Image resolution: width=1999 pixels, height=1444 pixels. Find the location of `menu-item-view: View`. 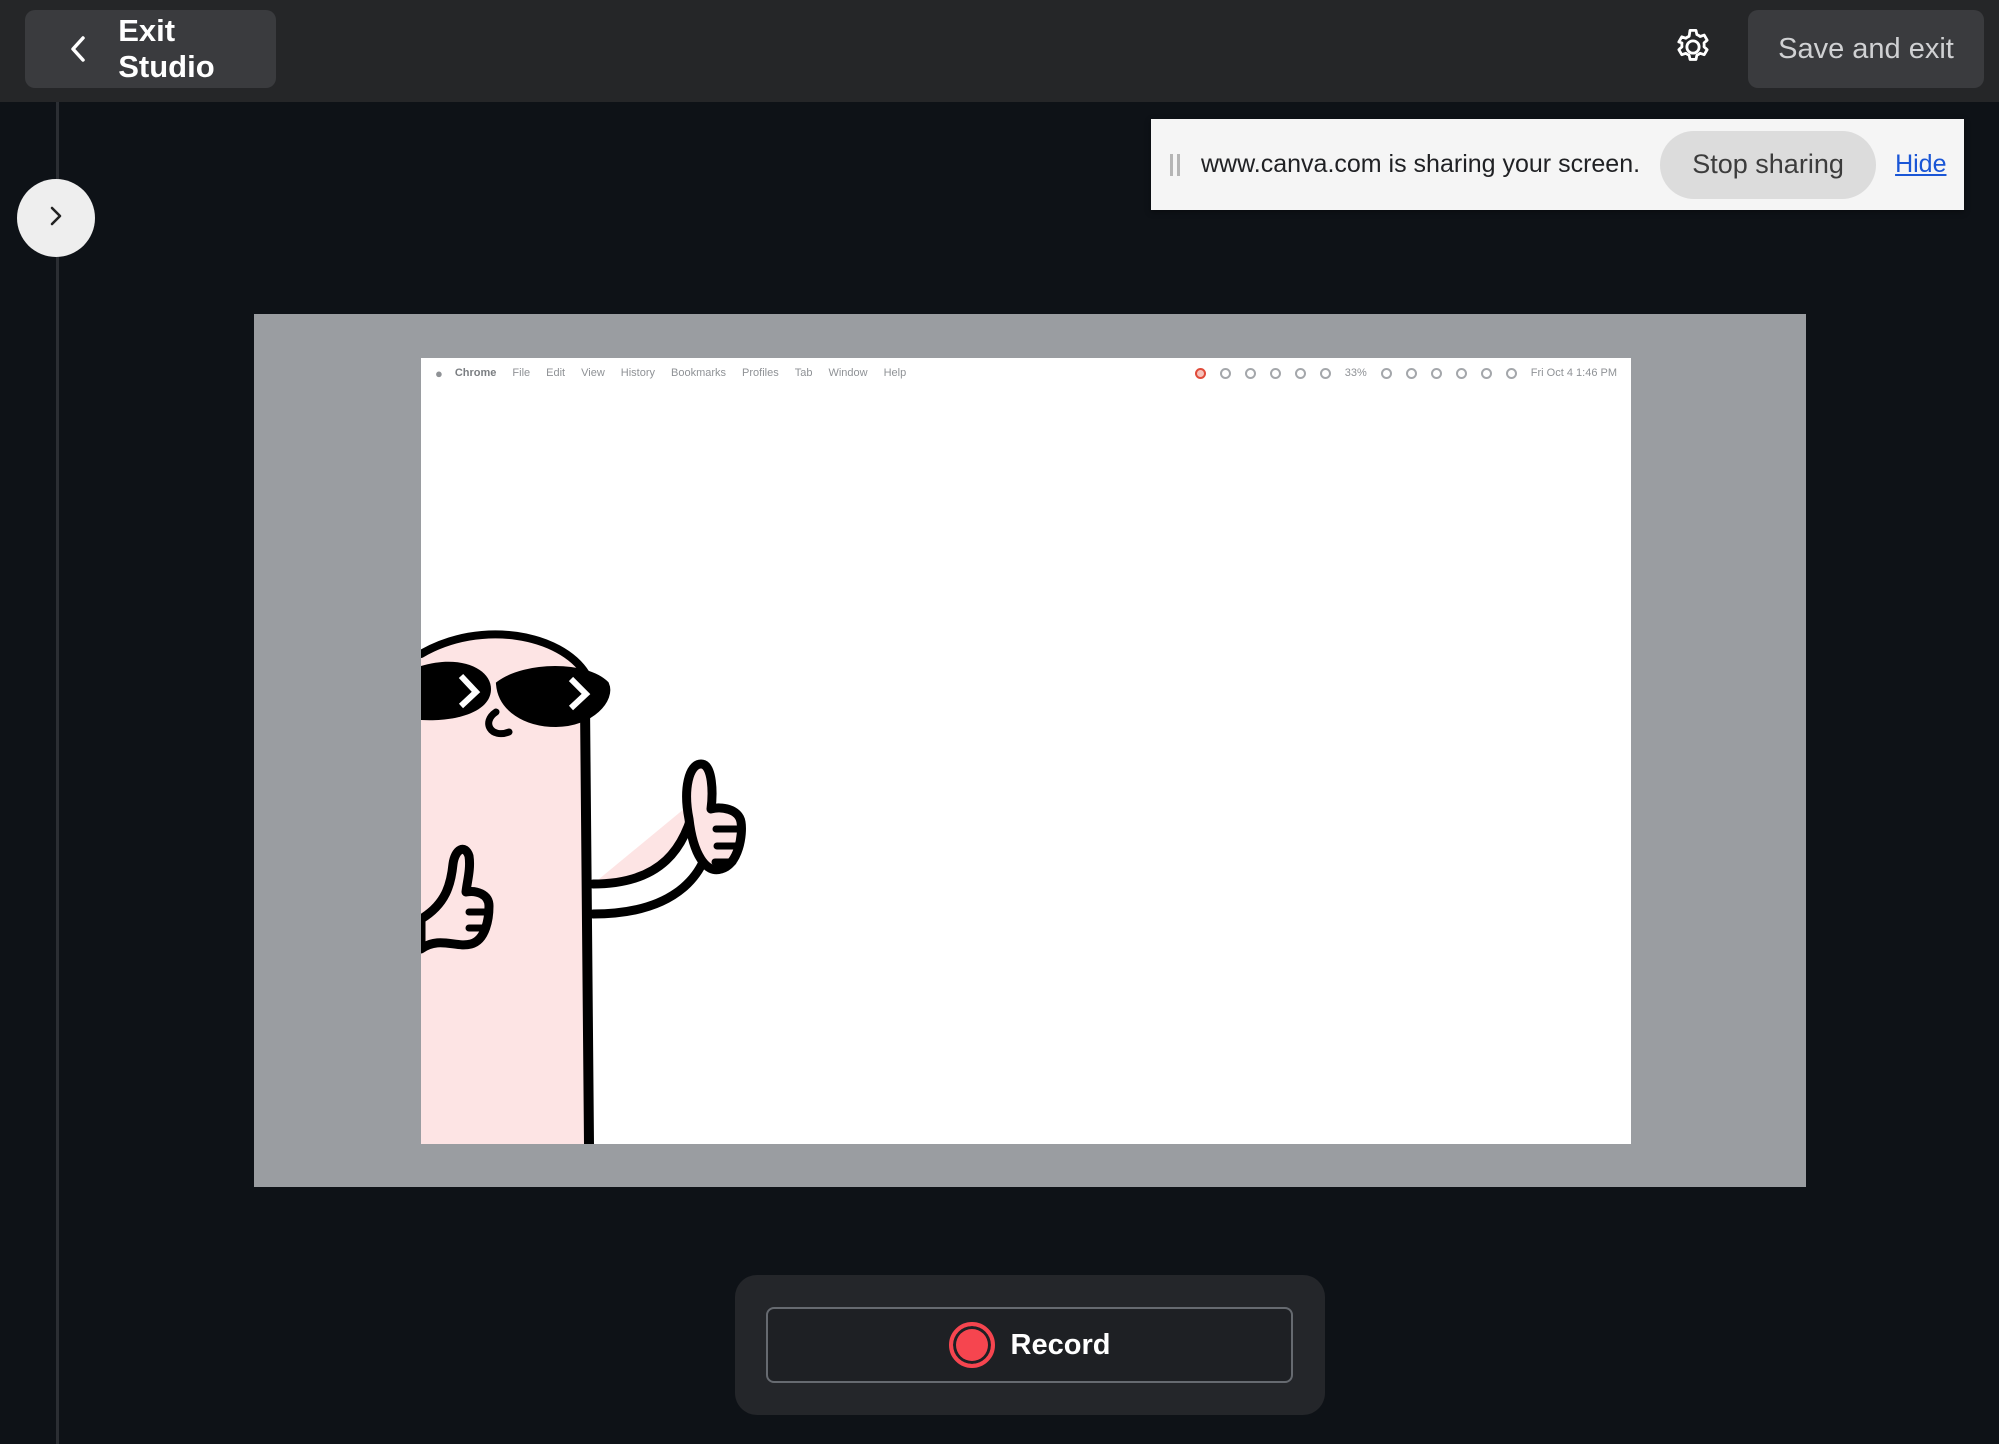

menu-item-view: View is located at coordinates (593, 373).